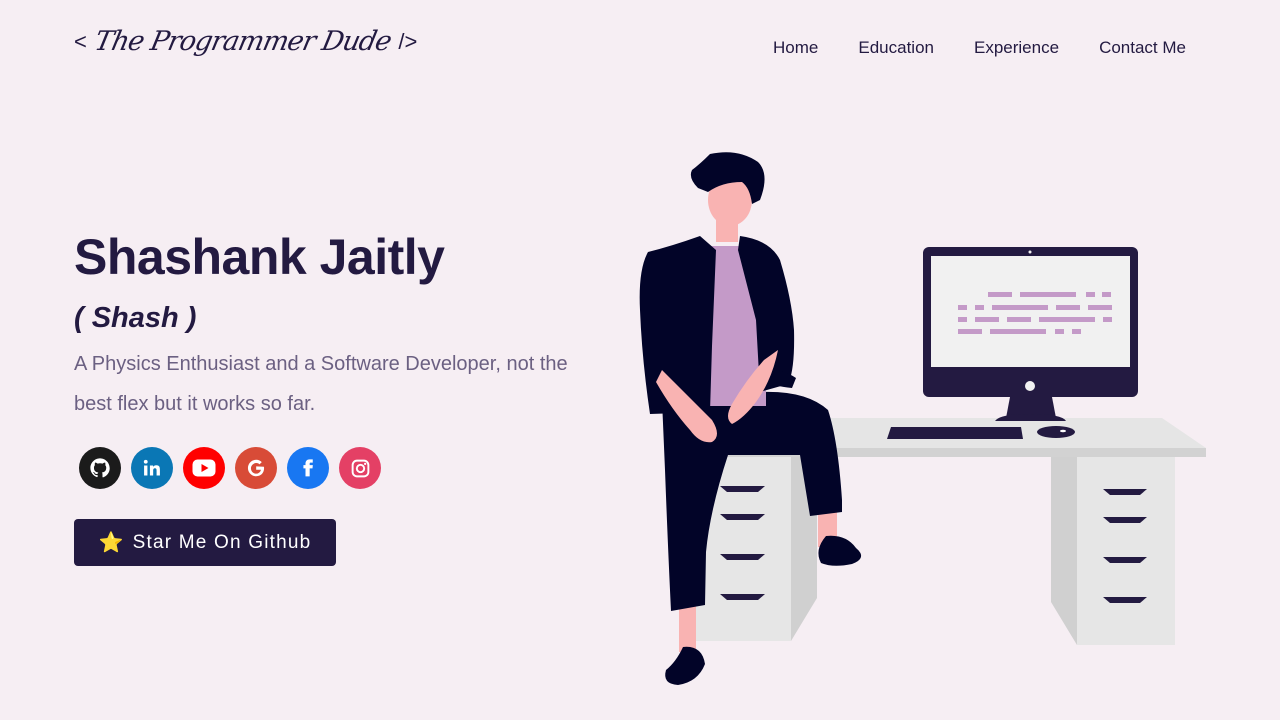 The height and width of the screenshot is (720, 1280). Describe the element at coordinates (795, 48) in the screenshot. I see `nav-item-home: Home` at that location.